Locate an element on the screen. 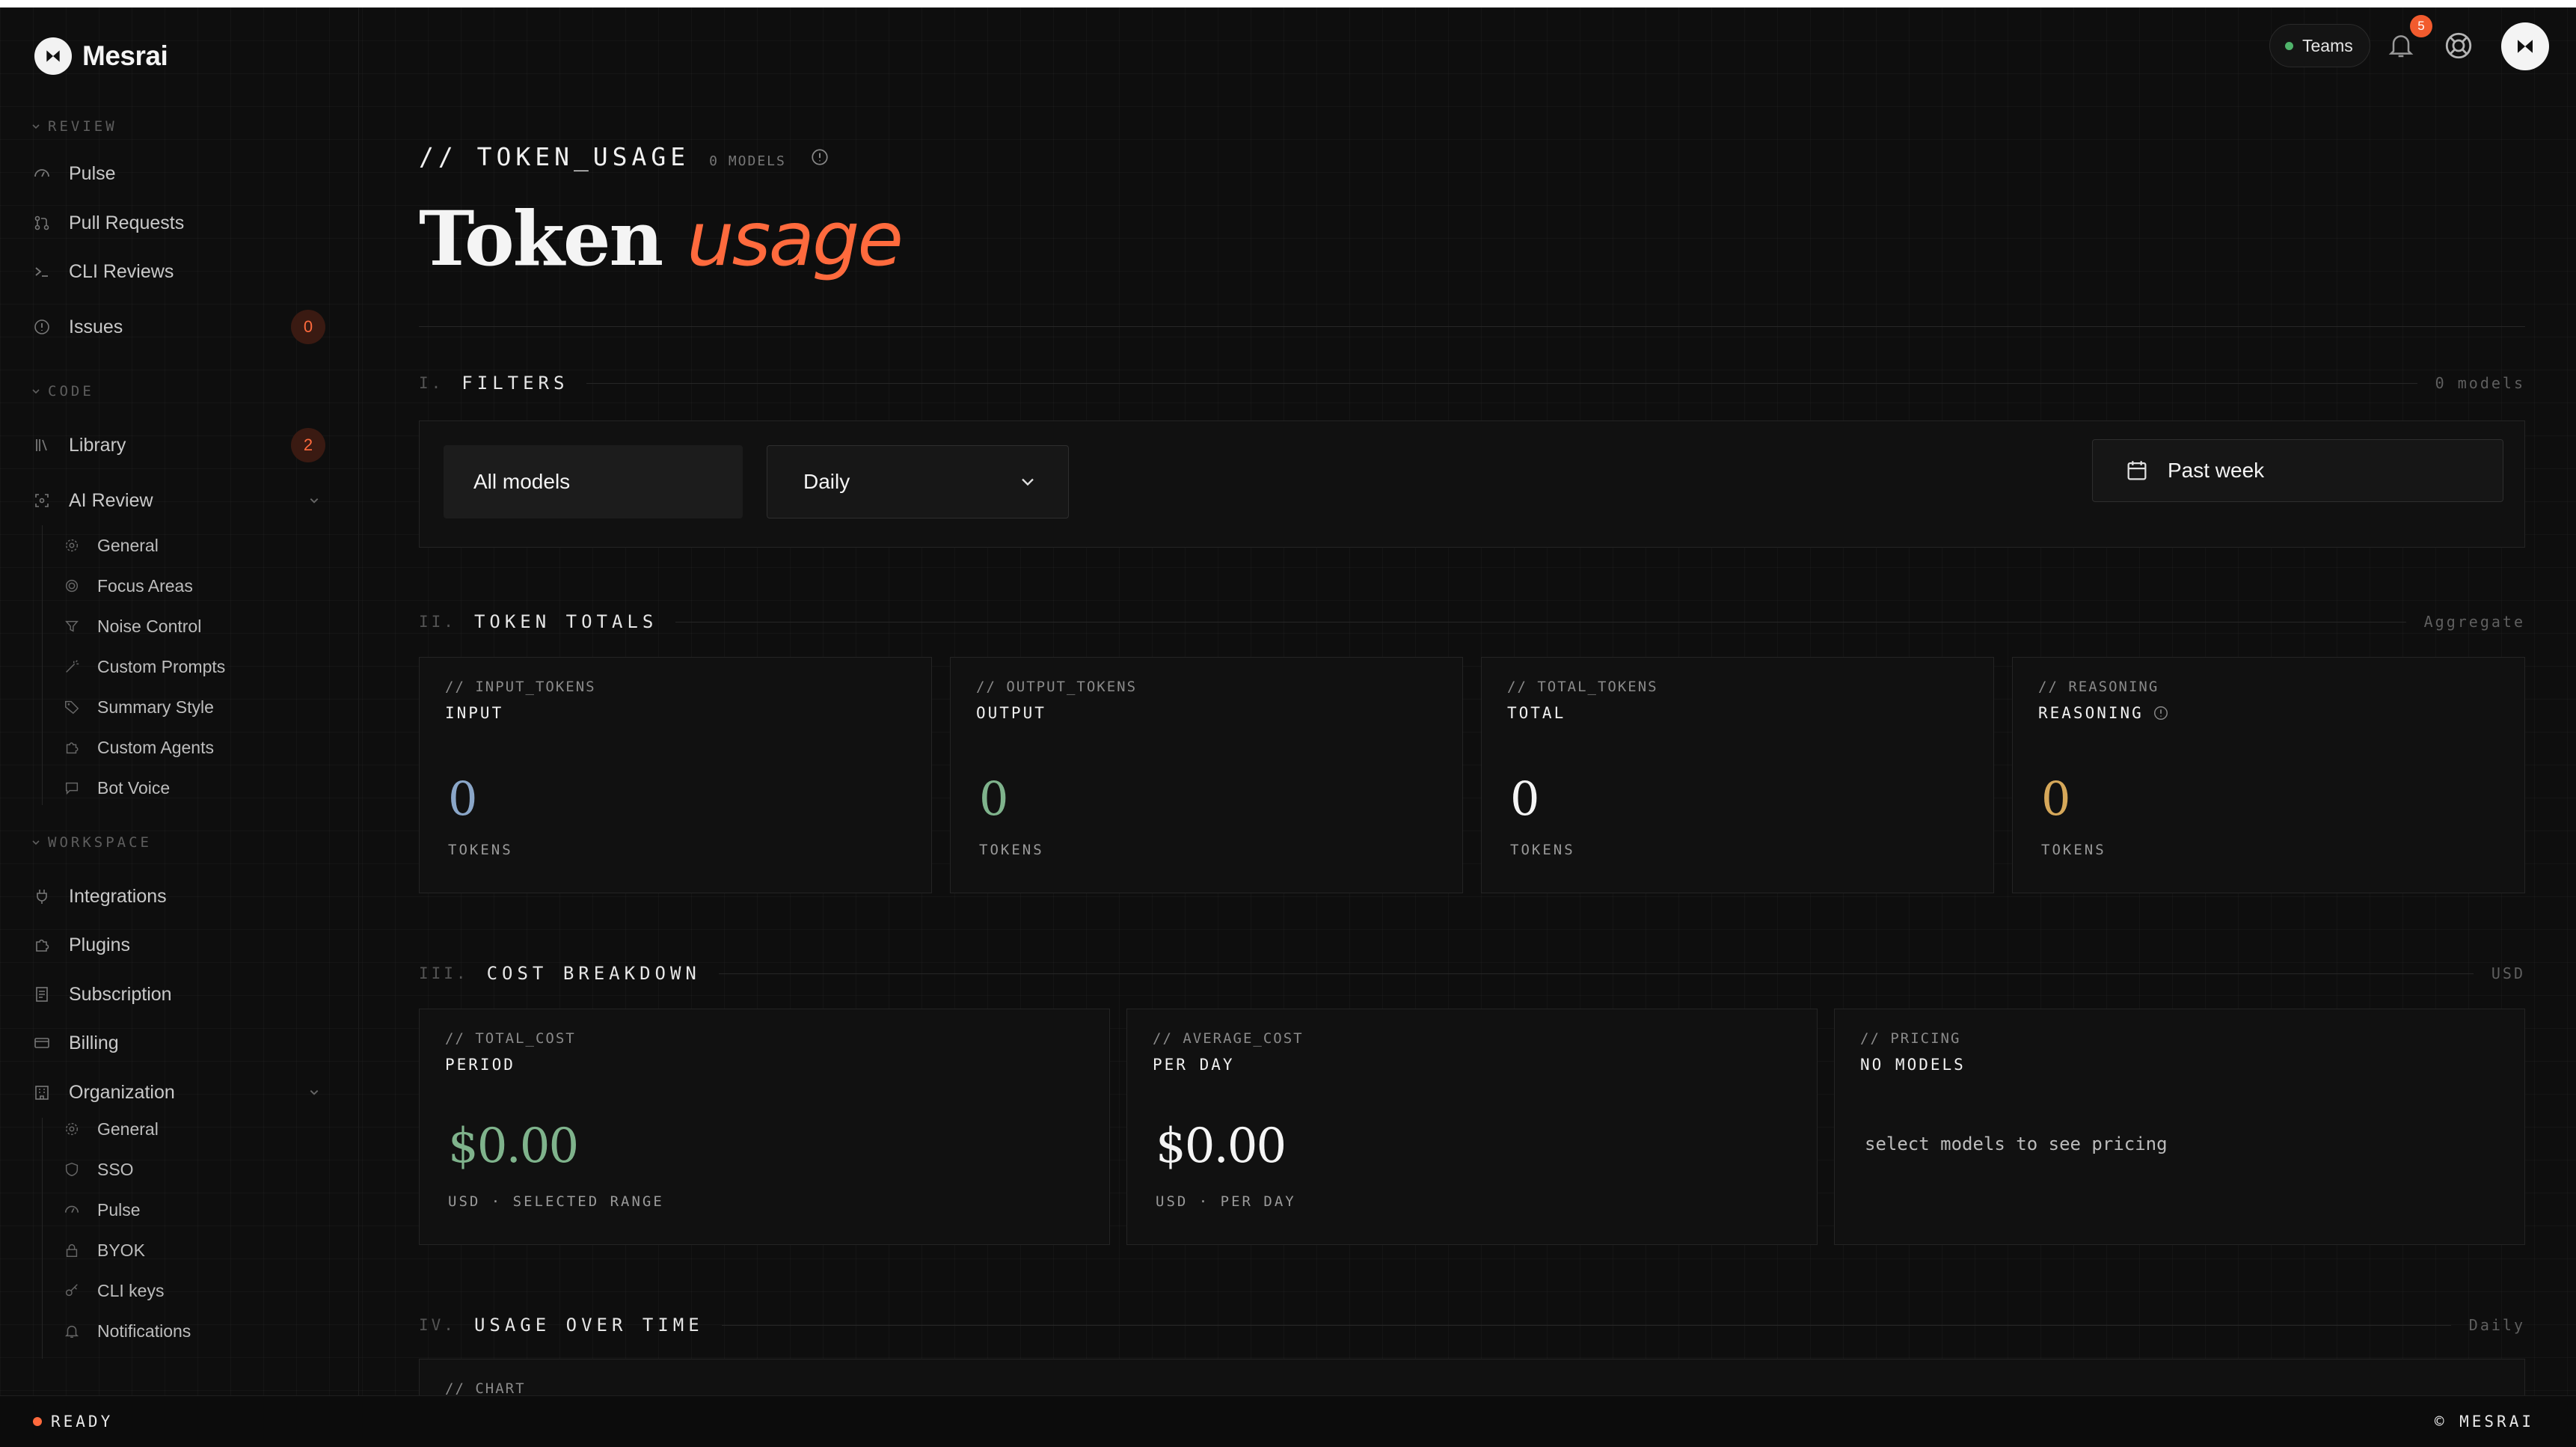 This screenshot has width=2576, height=1447. sidebar-item-issues: Issues 0 is located at coordinates (178, 327).